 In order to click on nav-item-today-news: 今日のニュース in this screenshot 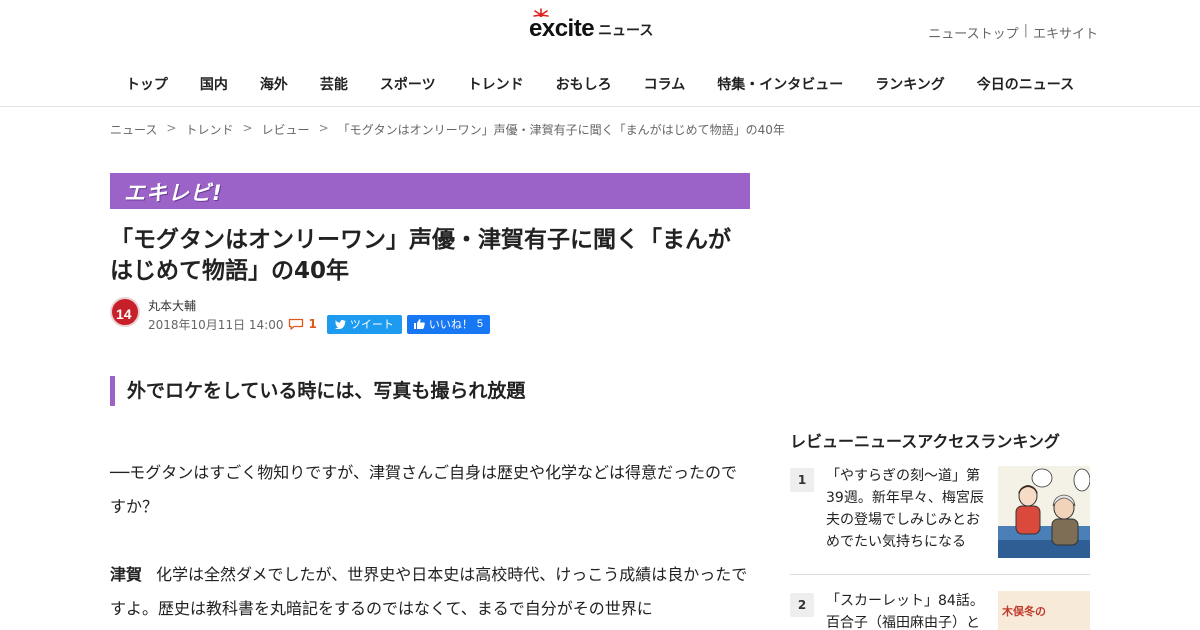, I will do `click(1025, 84)`.